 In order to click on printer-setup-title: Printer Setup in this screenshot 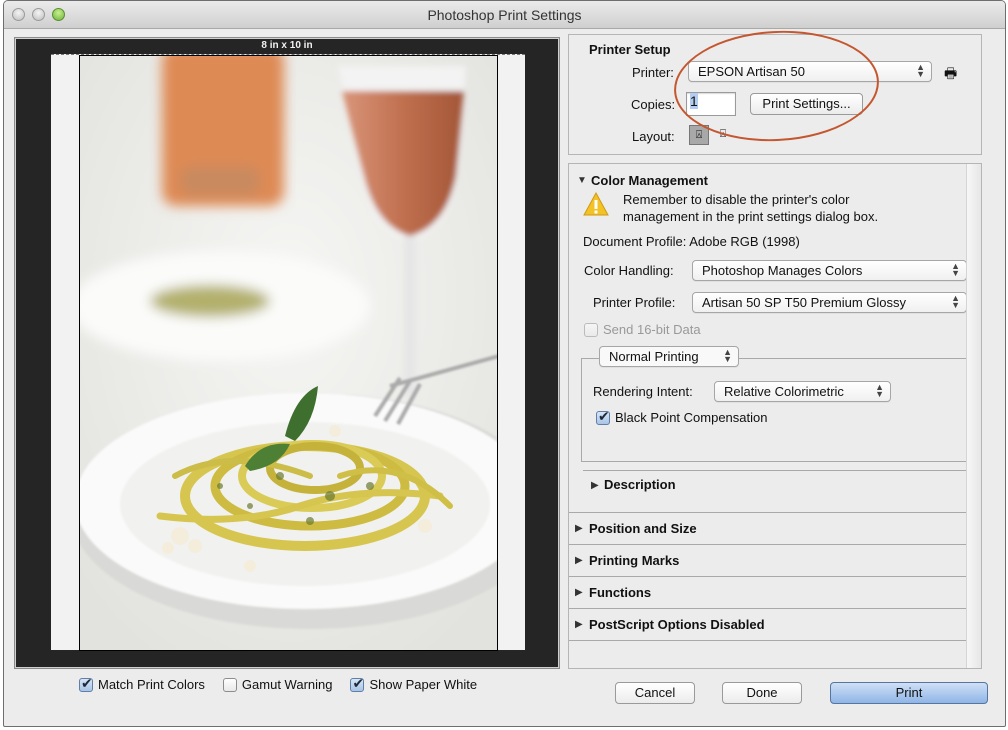, I will do `click(630, 49)`.